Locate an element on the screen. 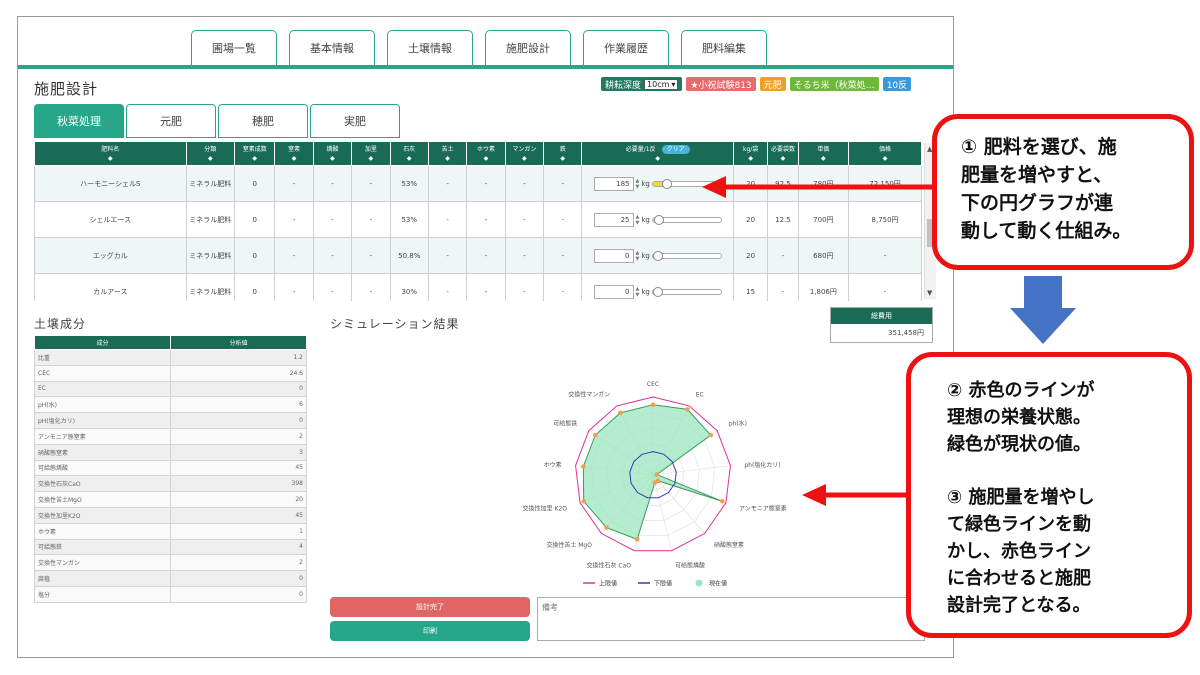 This screenshot has width=1200, height=675. table-row: エッグカル ミネラル肥料 0- - -50.8% - - - -0 ▲ ▼ kg 20-680円 - is located at coordinates (478, 255).